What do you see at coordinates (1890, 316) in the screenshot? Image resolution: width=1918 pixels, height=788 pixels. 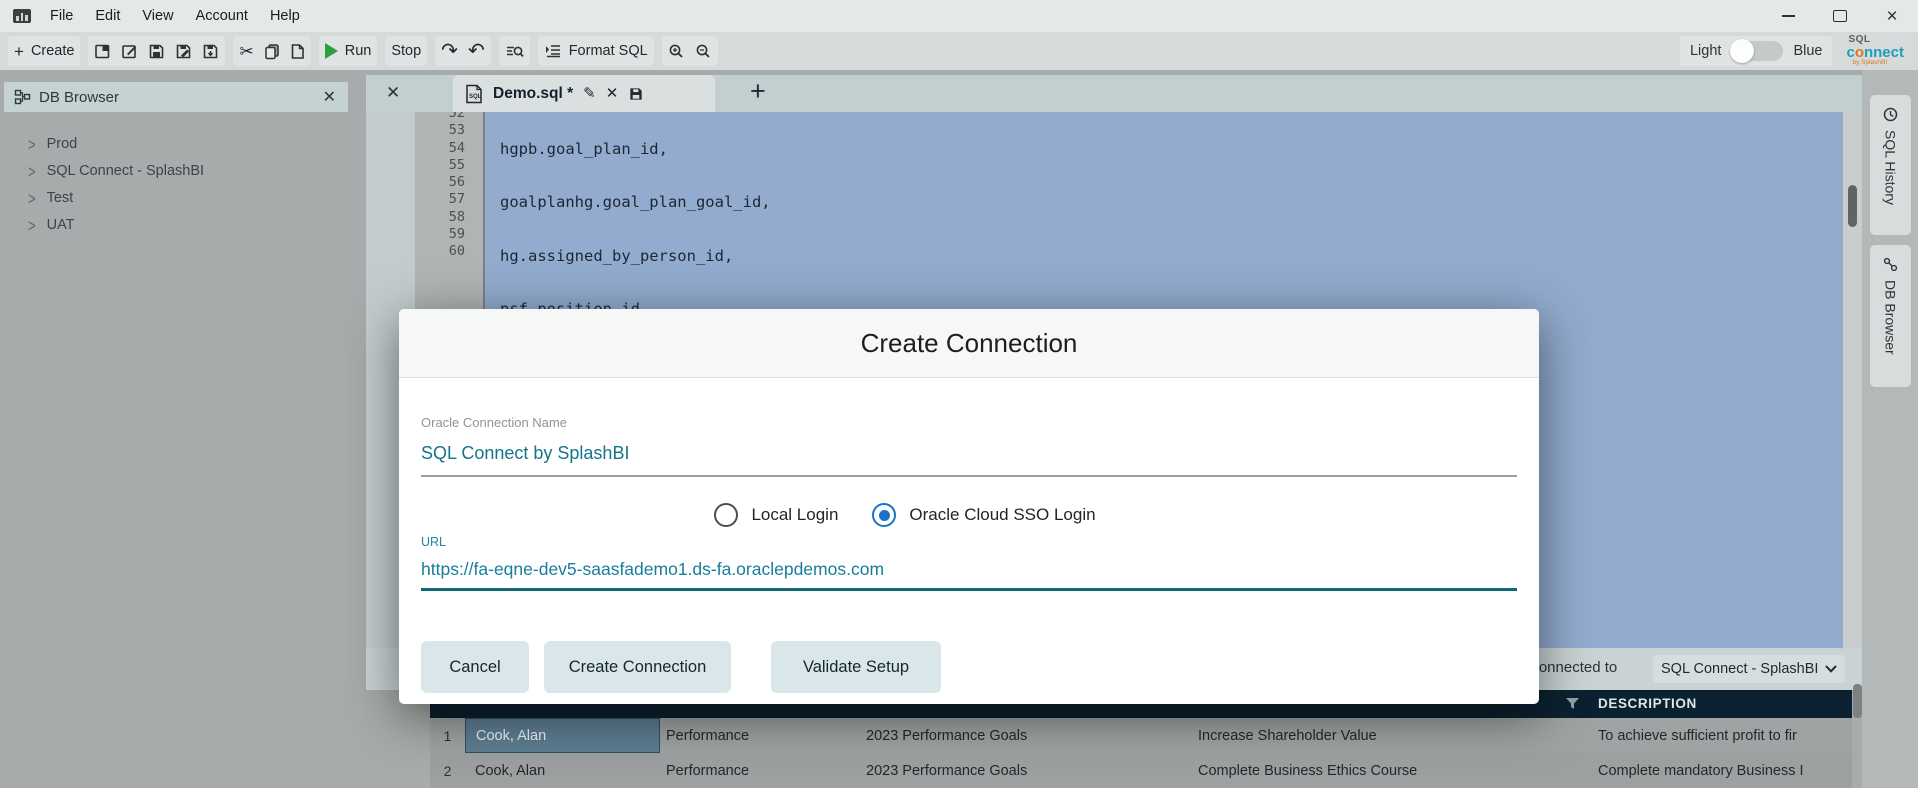 I see `tab-db-browser: DB Browser` at bounding box center [1890, 316].